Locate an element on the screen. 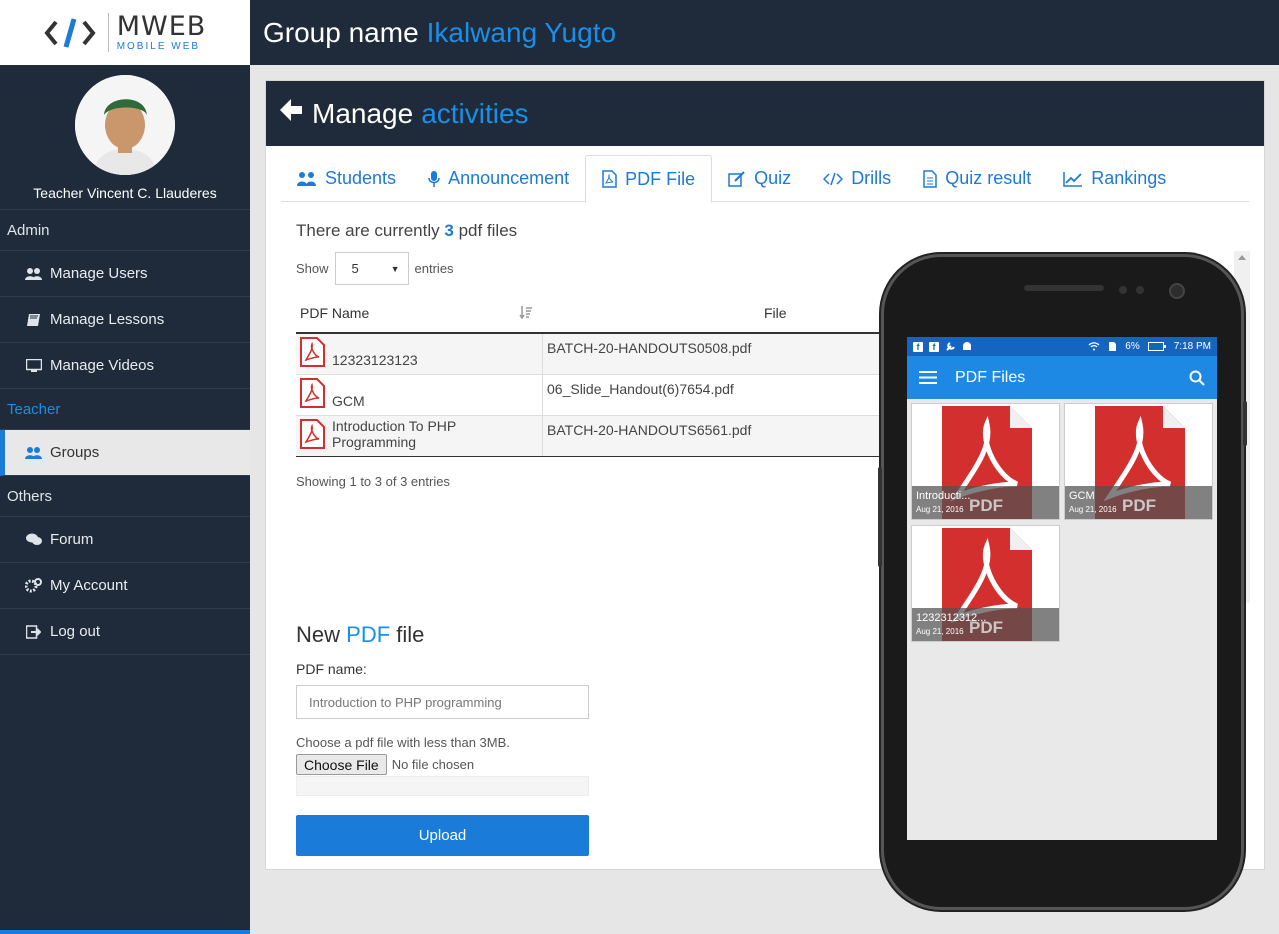 This screenshot has height=934, width=1279. new-pdf-title: New PDF file is located at coordinates (360, 635).